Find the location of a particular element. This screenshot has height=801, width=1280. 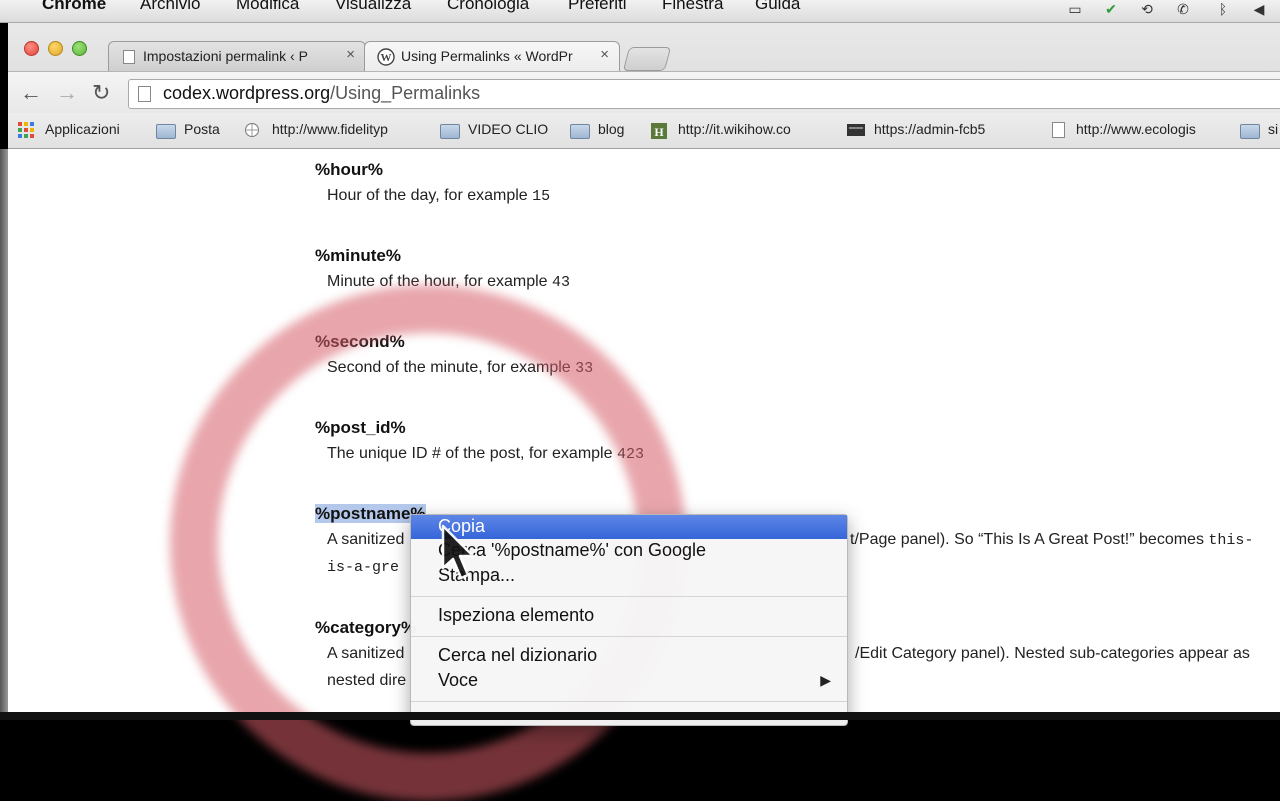

volume-icon: ◀ is located at coordinates (1259, 9).